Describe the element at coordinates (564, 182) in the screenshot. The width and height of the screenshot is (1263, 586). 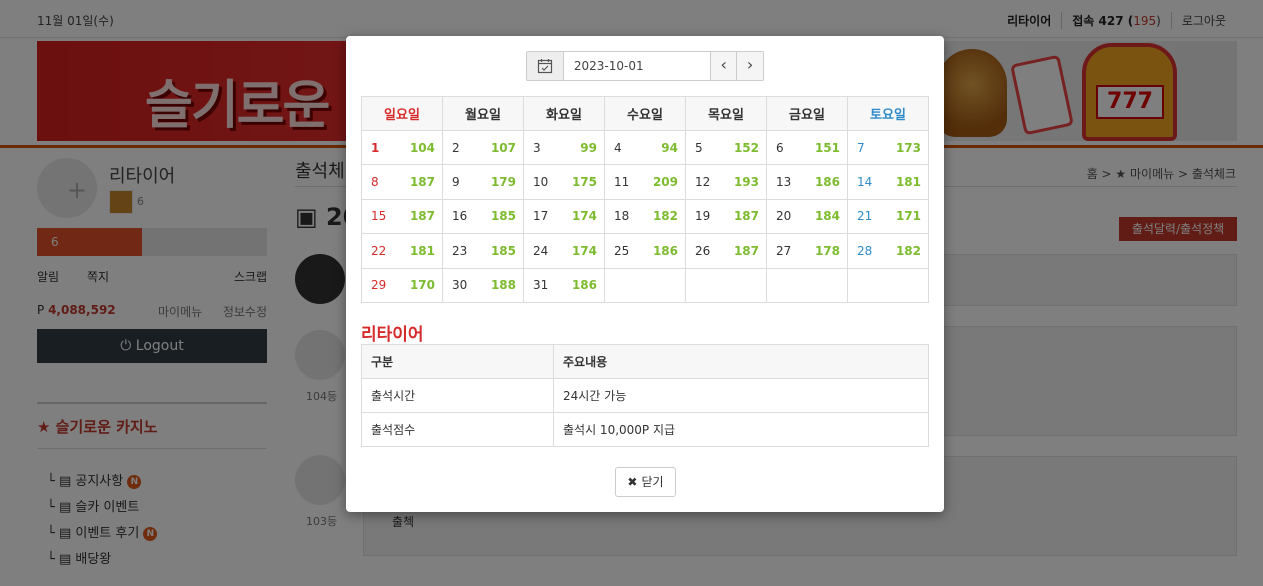
I see `calendar-day-cell: 10 175` at that location.